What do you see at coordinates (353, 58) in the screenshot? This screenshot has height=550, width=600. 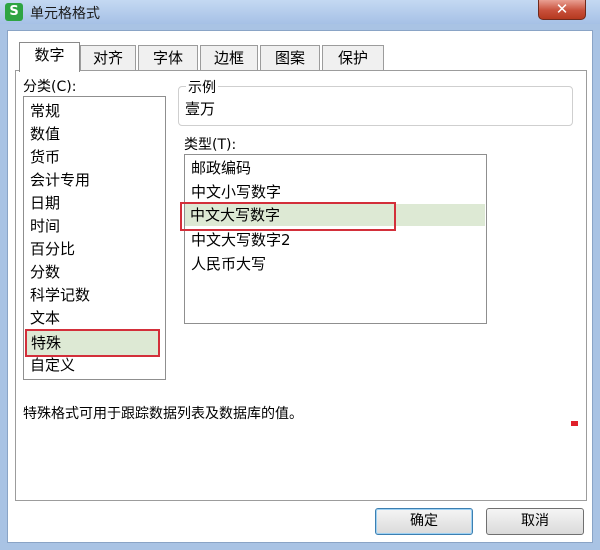 I see `tab-protection: 保护` at bounding box center [353, 58].